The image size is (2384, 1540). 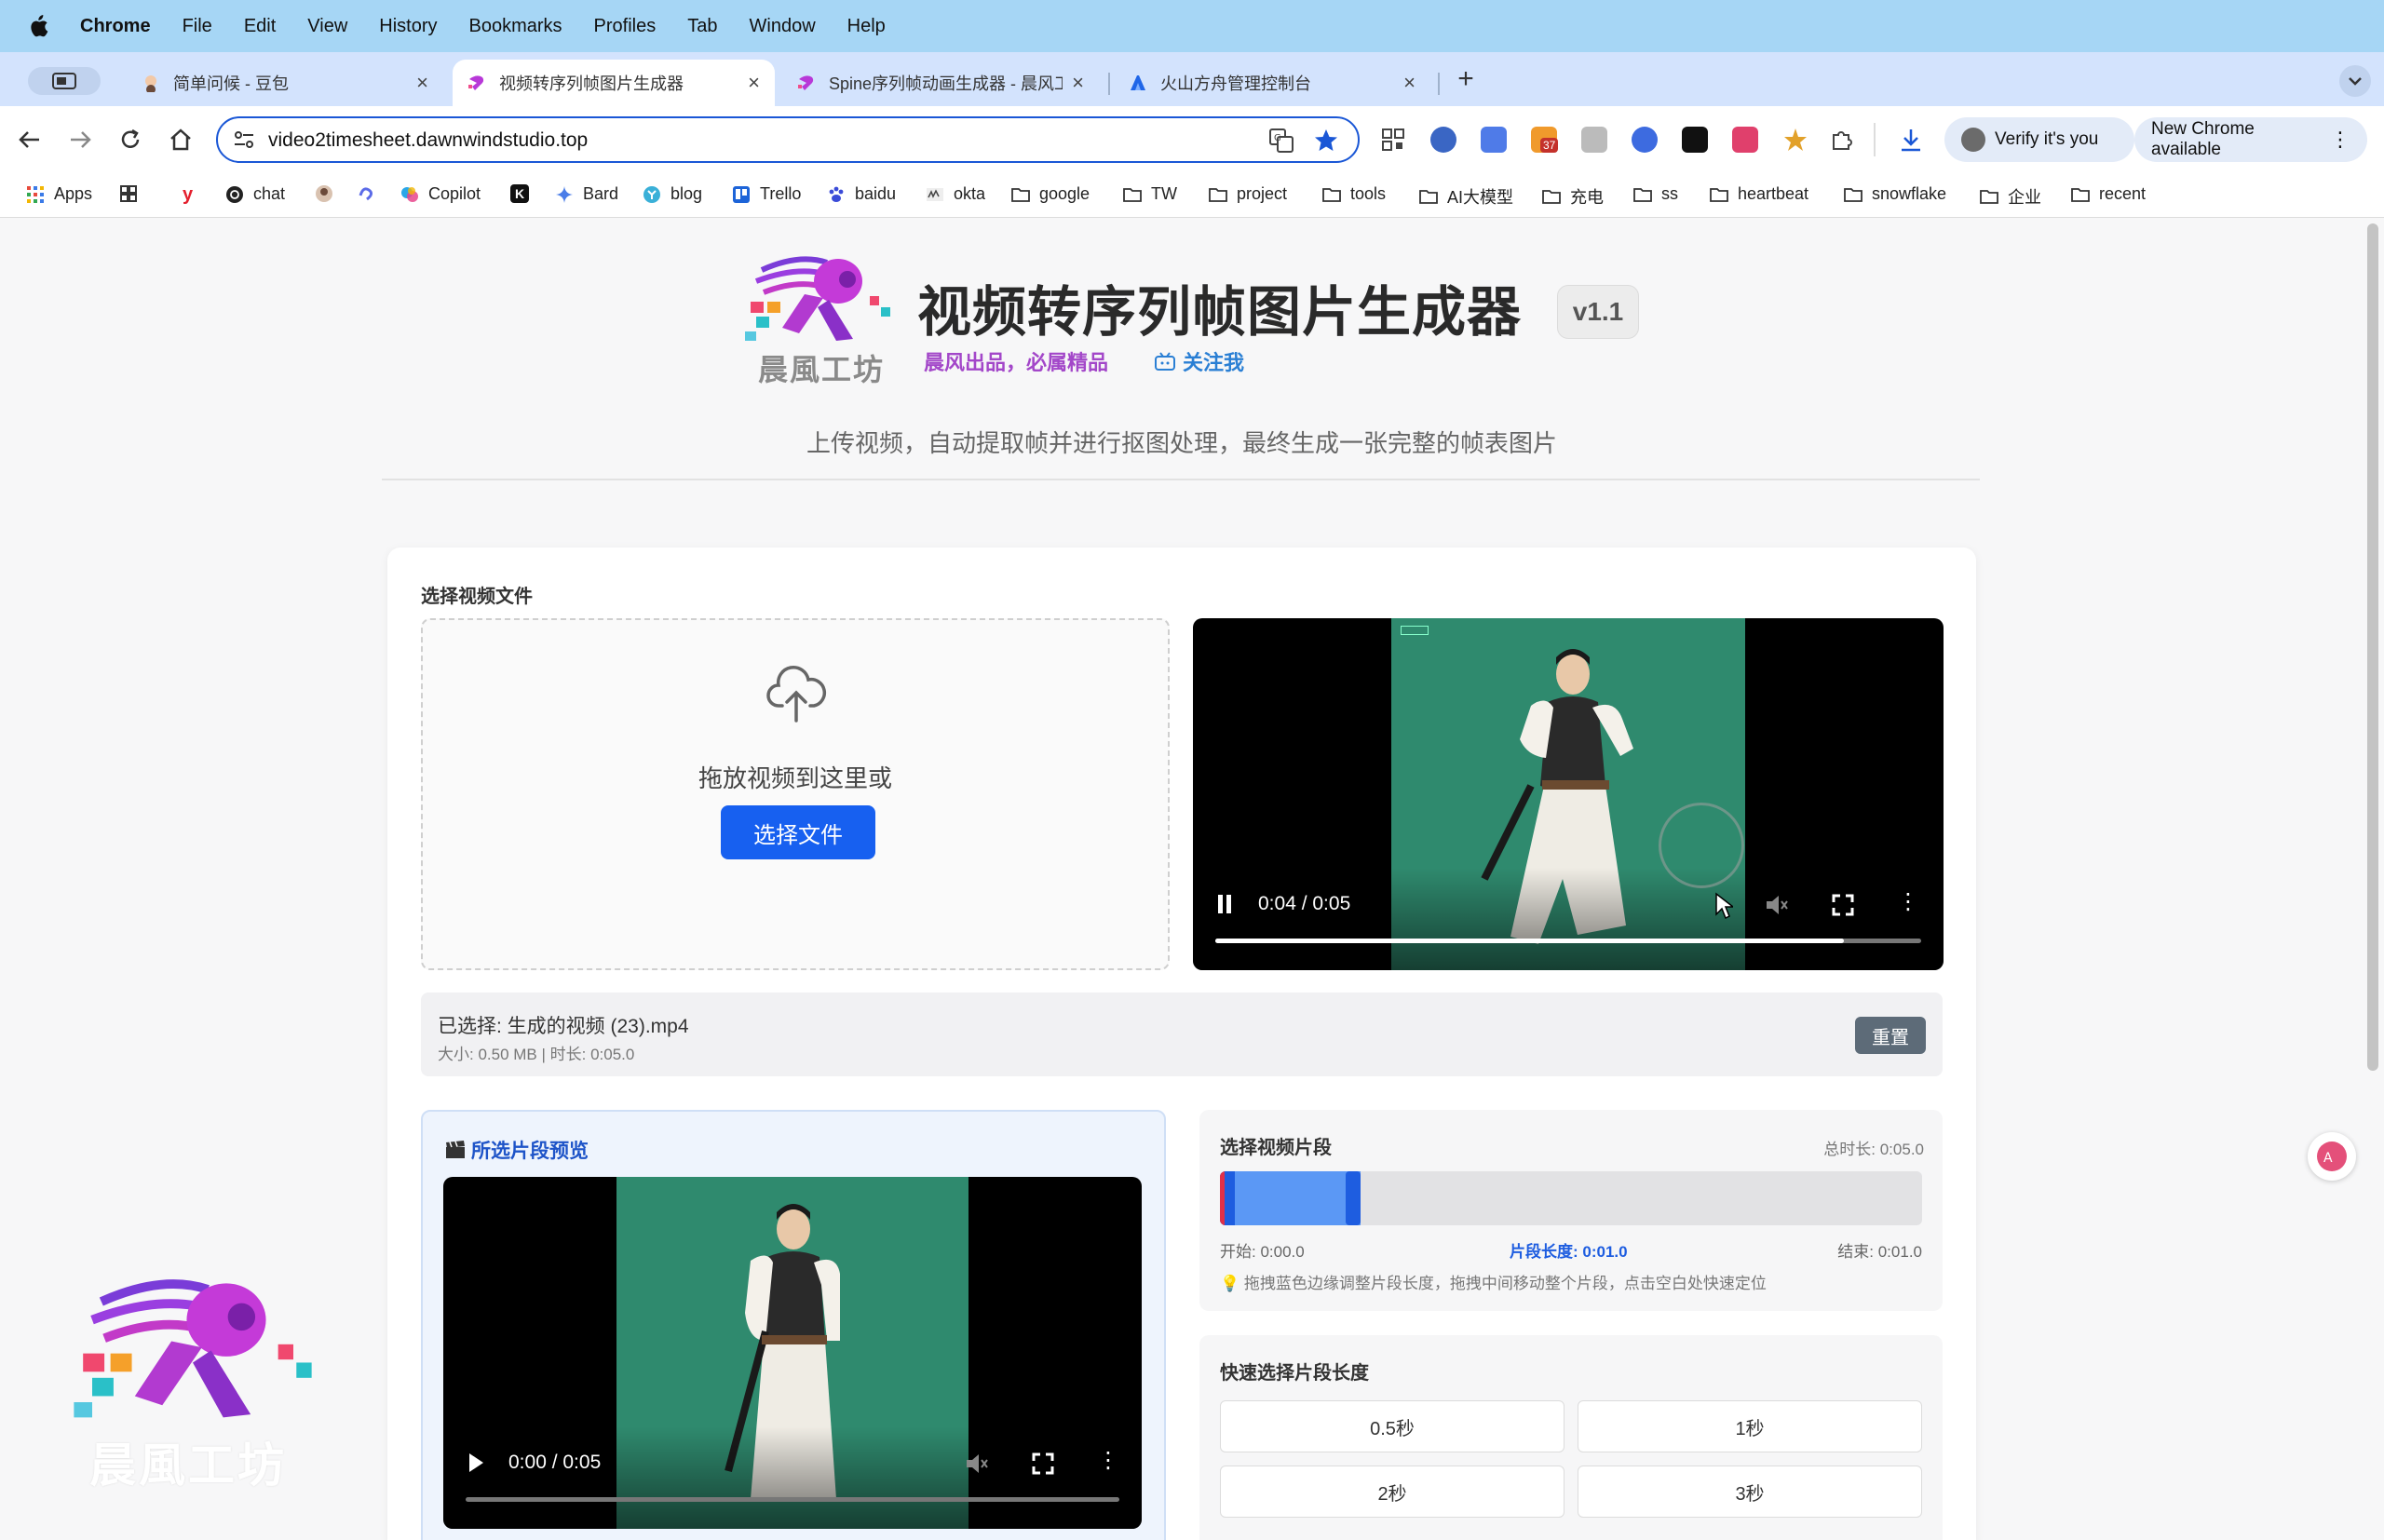 I want to click on bookmark-folder-heartbeat: heartbeat, so click(x=1759, y=194).